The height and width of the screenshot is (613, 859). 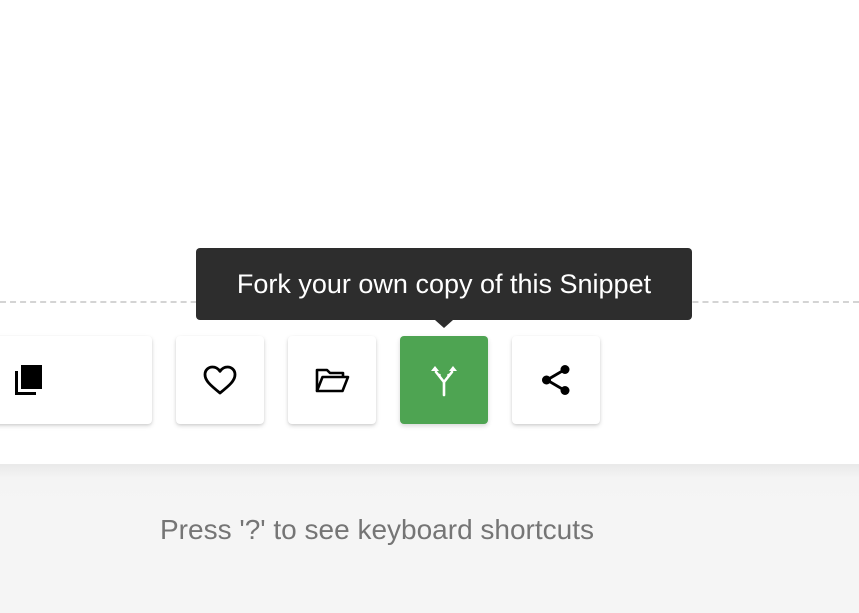 I want to click on fork-icon, so click(x=444, y=380).